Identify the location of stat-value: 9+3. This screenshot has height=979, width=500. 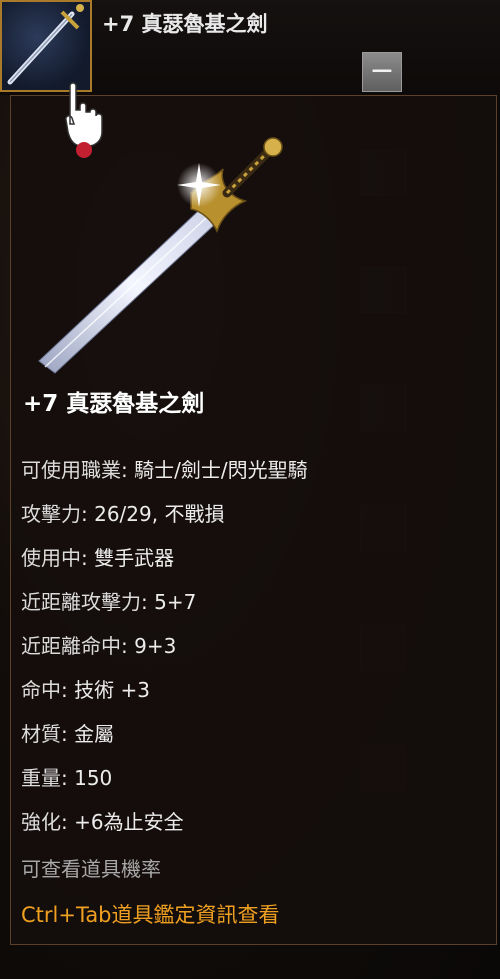
(155, 646).